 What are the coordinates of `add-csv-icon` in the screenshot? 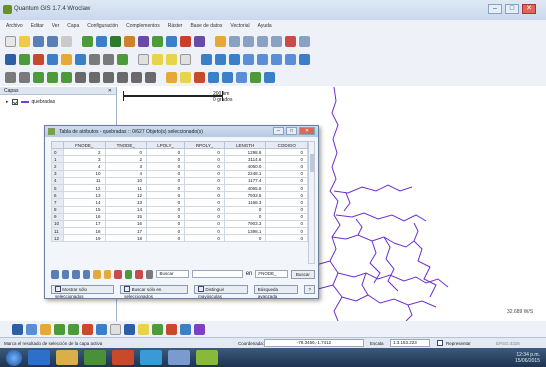 It's located at (171, 41).